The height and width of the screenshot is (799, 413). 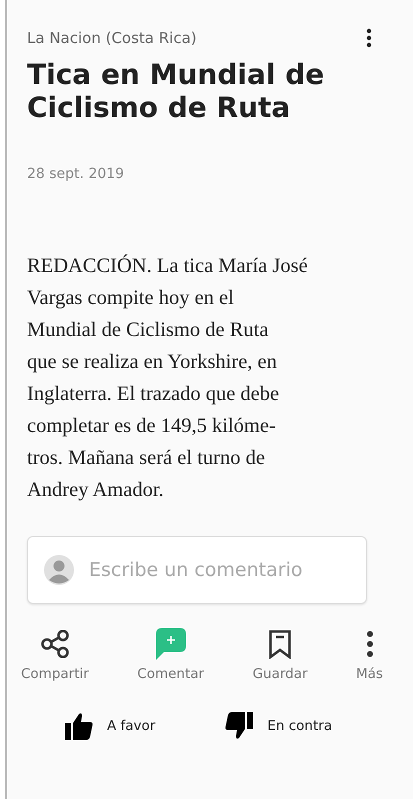 I want to click on comment-button: Comentar, so click(x=170, y=655).